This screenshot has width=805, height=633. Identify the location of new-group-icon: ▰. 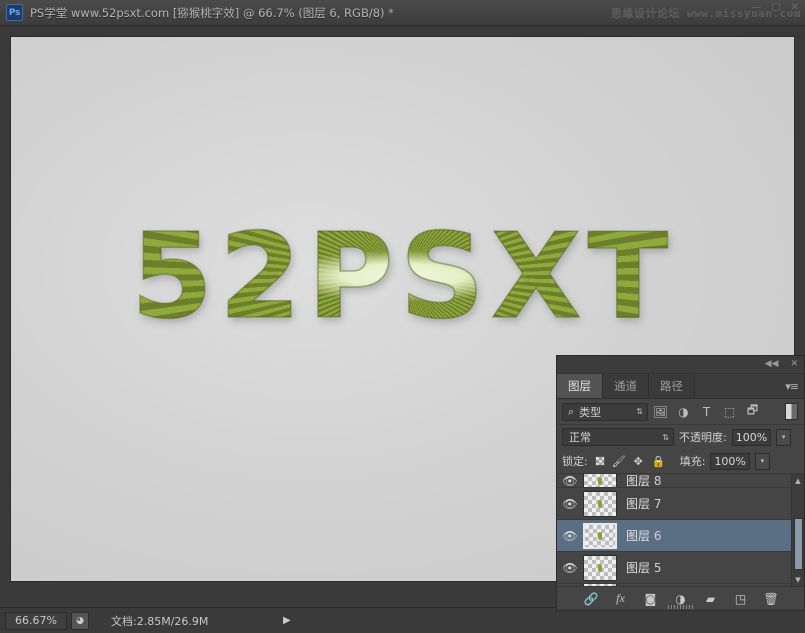
(711, 599).